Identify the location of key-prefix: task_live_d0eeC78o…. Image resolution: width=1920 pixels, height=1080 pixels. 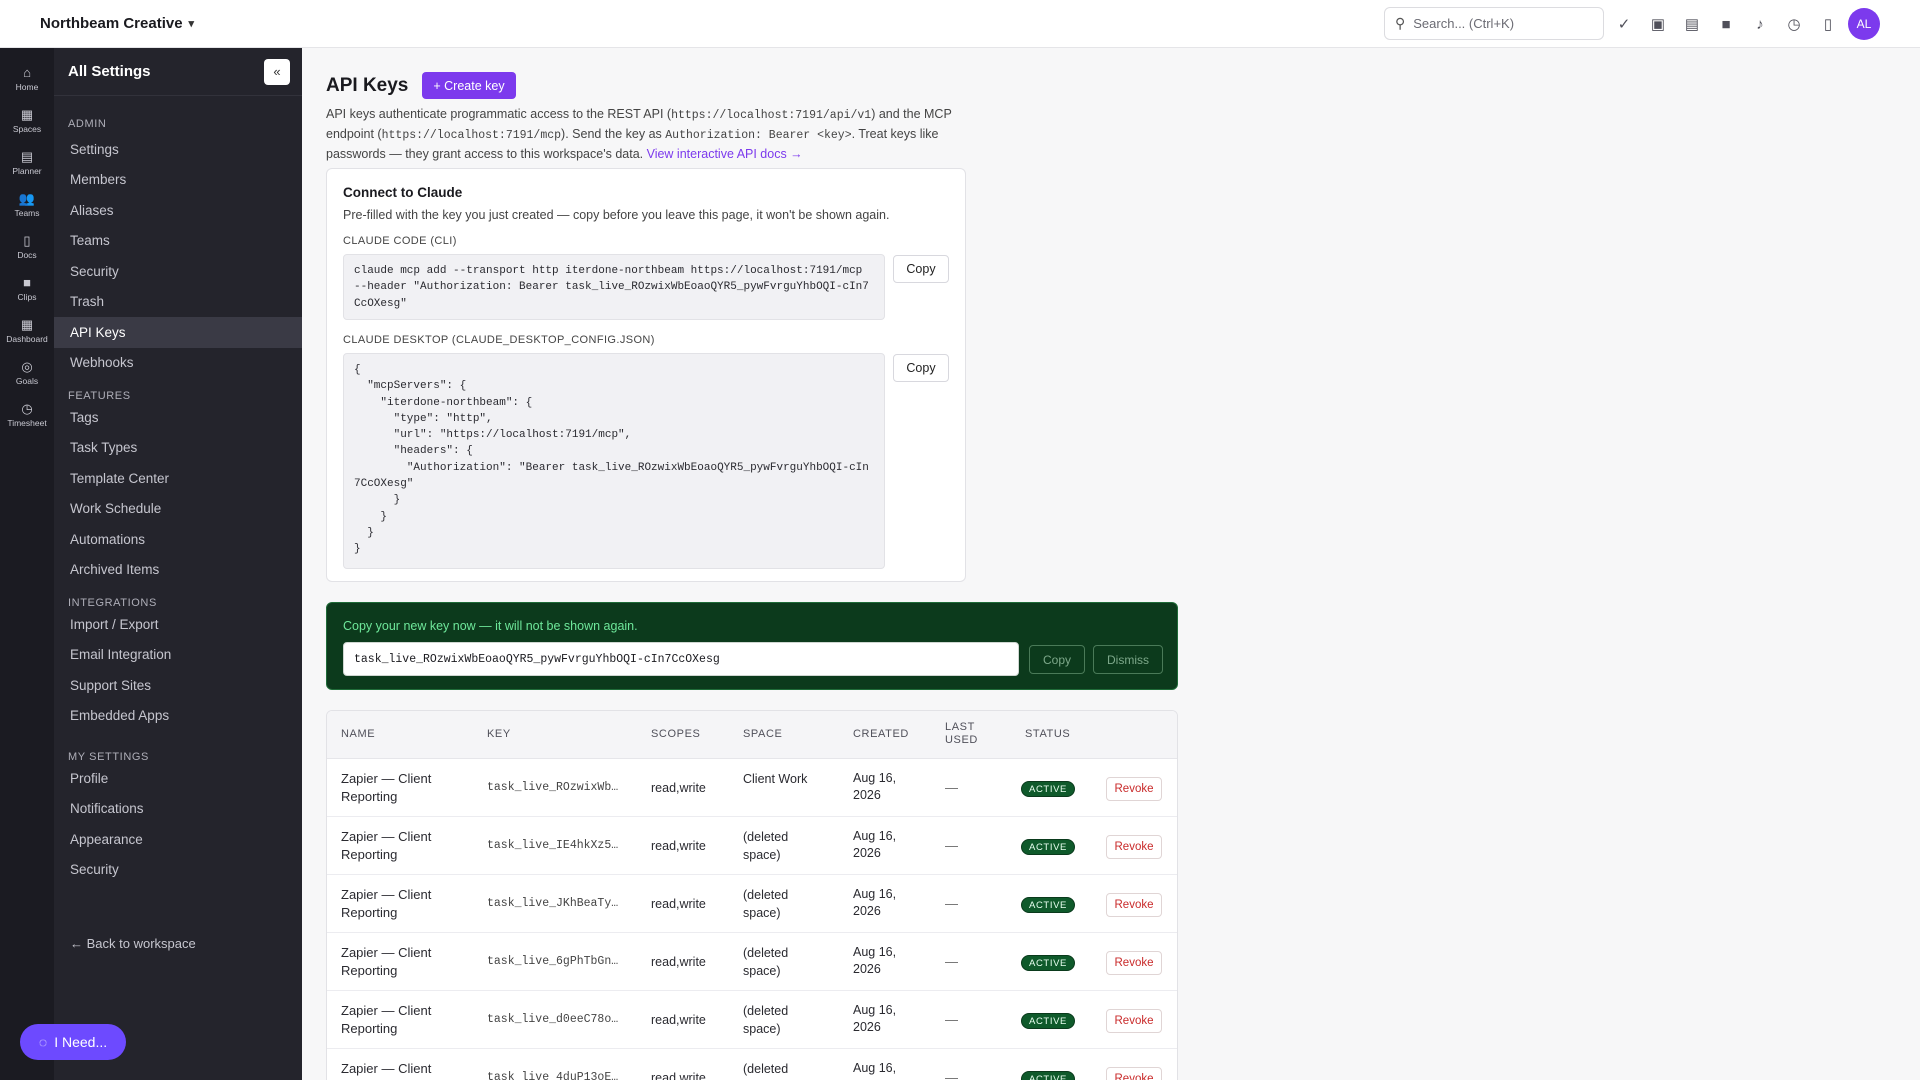
(553, 1019).